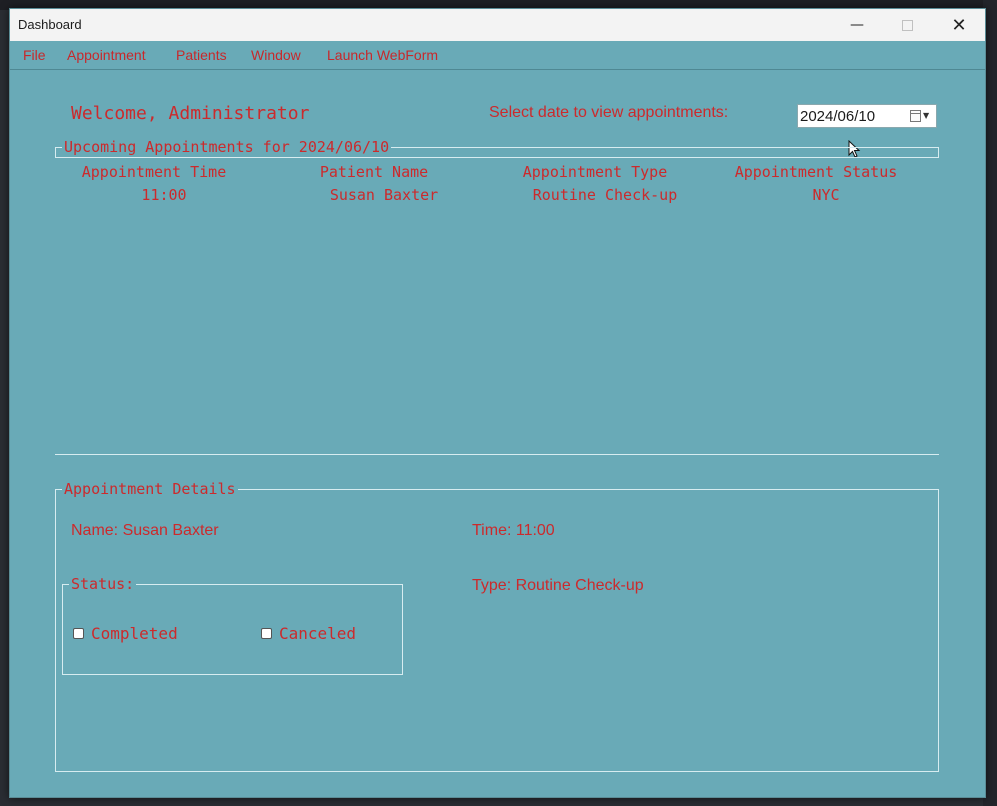  Describe the element at coordinates (384, 195) in the screenshot. I see `cell-patient-name: Susan Baxter` at that location.